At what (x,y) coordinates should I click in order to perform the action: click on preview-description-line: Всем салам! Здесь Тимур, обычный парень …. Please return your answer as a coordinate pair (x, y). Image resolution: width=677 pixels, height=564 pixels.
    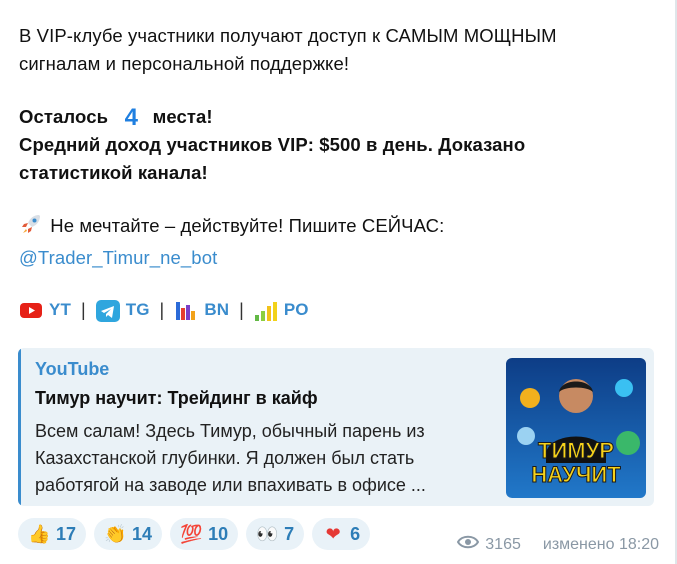
    Looking at the image, I should click on (230, 431).